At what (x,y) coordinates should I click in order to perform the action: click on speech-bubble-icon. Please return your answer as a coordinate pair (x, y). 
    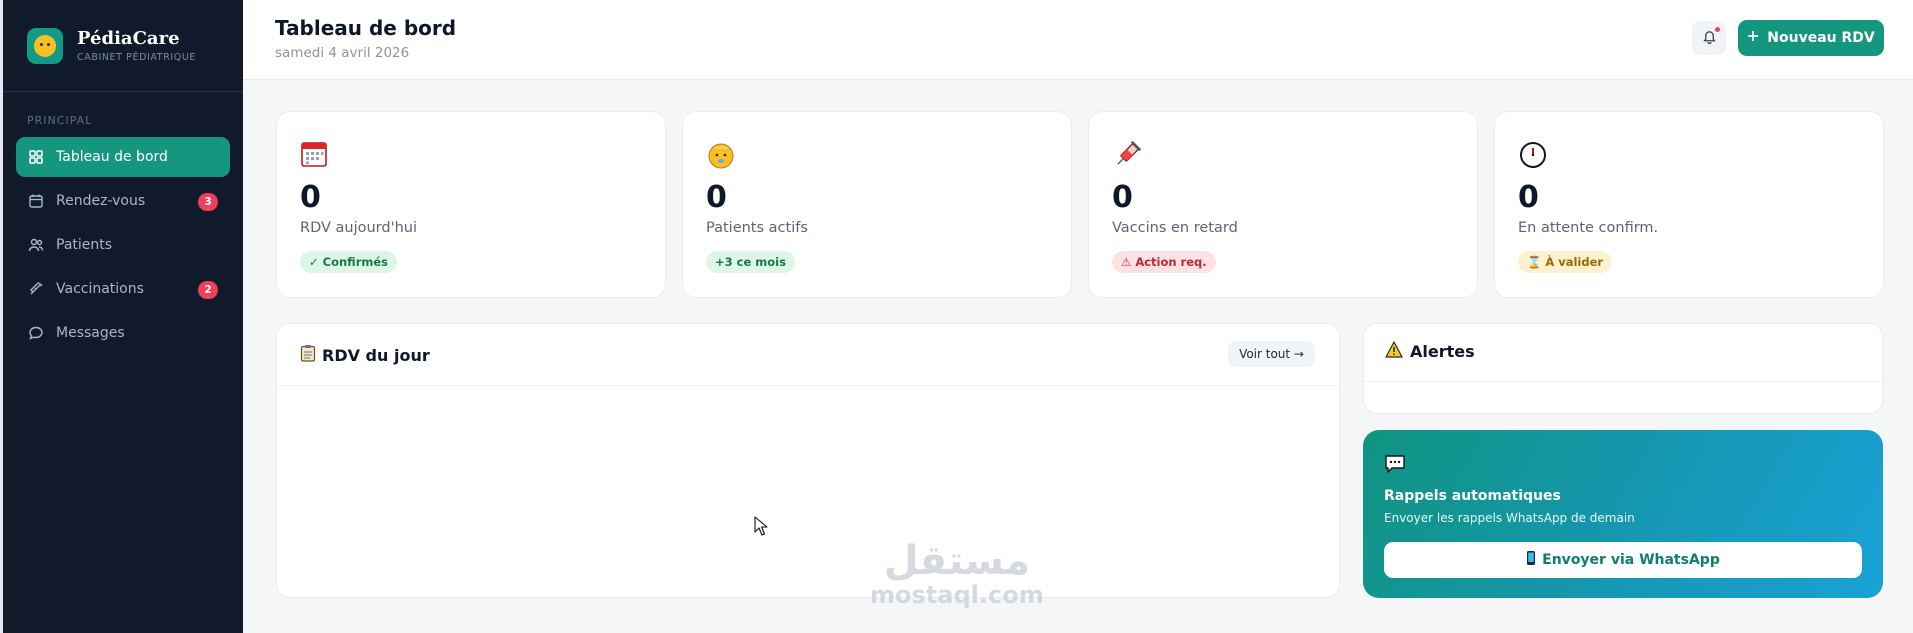
    Looking at the image, I should click on (1395, 464).